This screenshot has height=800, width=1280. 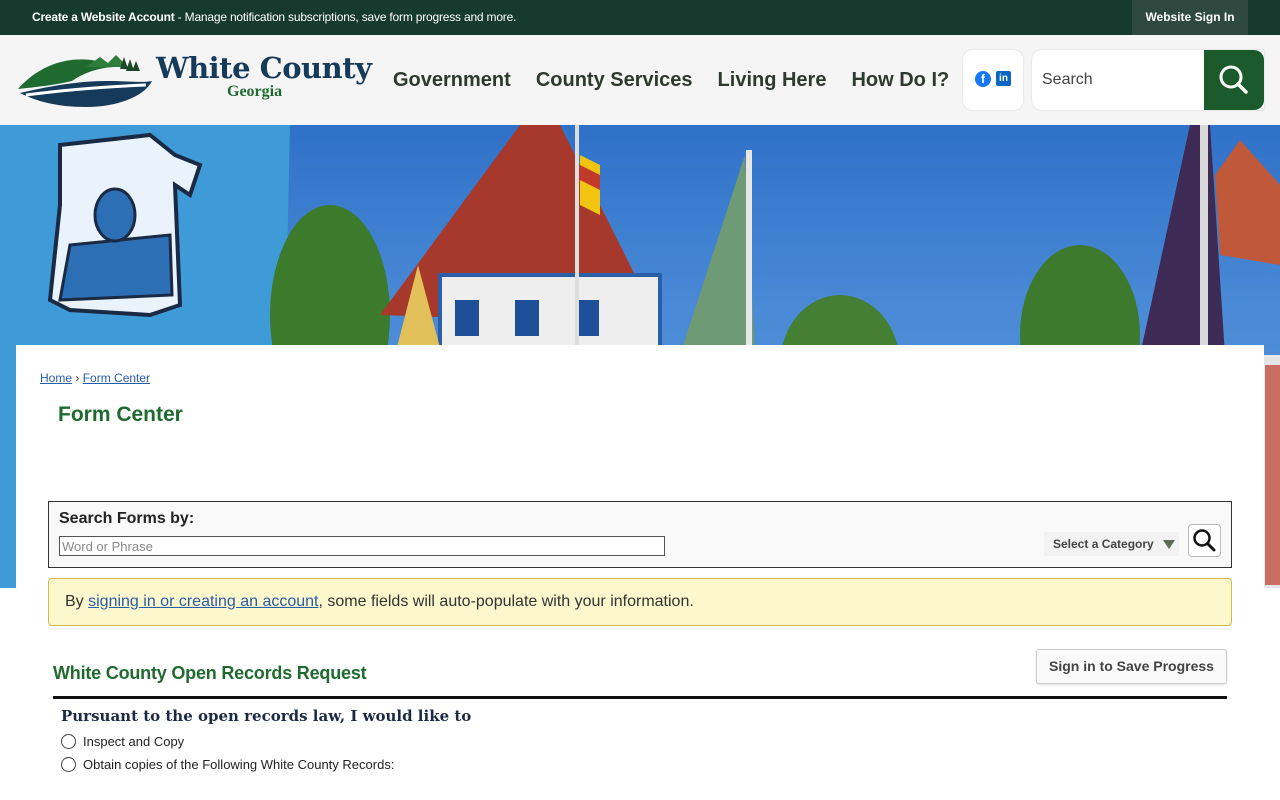 I want to click on social-links: f in, so click(x=993, y=80).